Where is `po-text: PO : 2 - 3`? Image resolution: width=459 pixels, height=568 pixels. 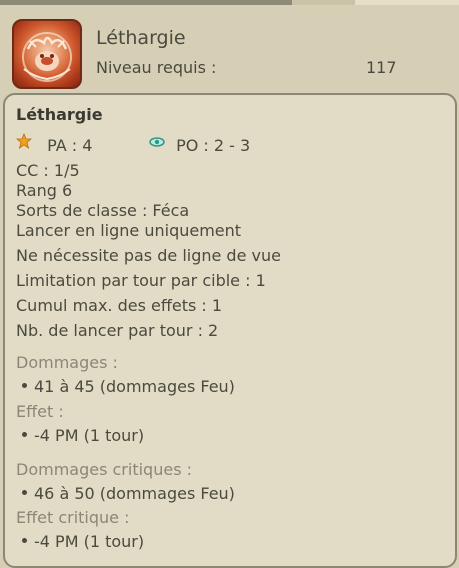
po-text: PO : 2 - 3 is located at coordinates (213, 145).